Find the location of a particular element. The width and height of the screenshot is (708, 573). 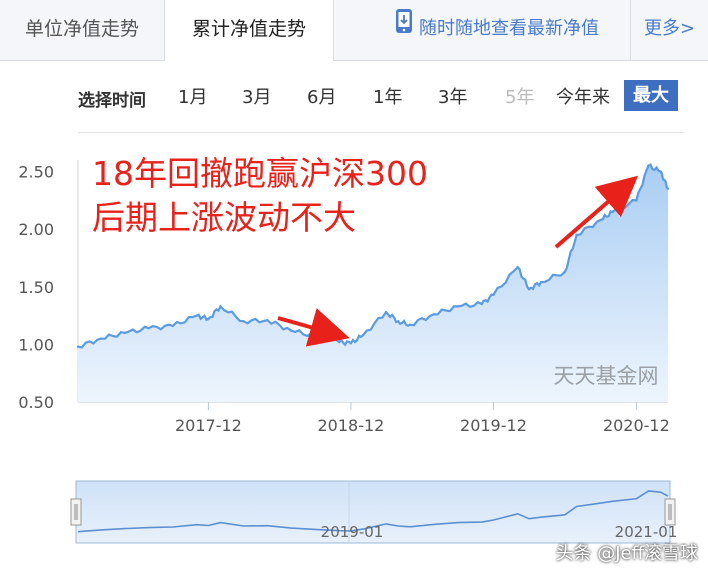

navigator-right-handle is located at coordinates (670, 512).